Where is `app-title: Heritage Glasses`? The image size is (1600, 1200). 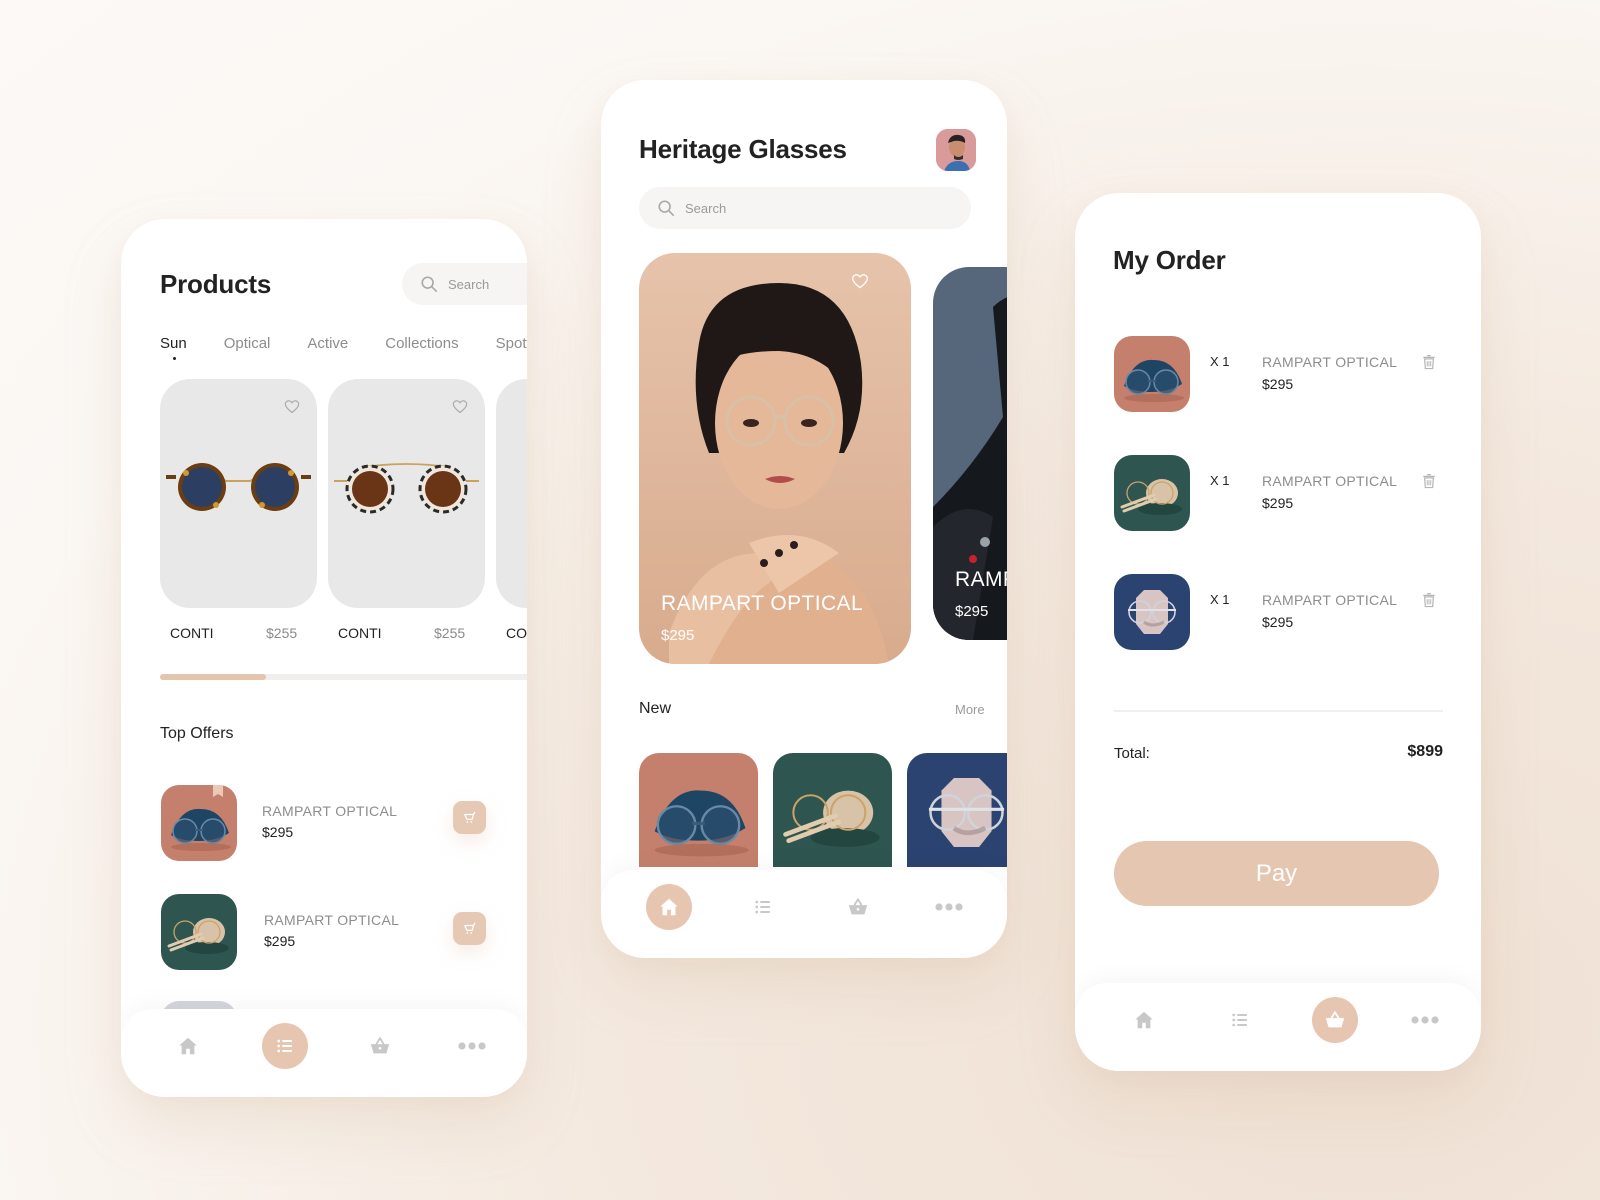
app-title: Heritage Glasses is located at coordinates (743, 149).